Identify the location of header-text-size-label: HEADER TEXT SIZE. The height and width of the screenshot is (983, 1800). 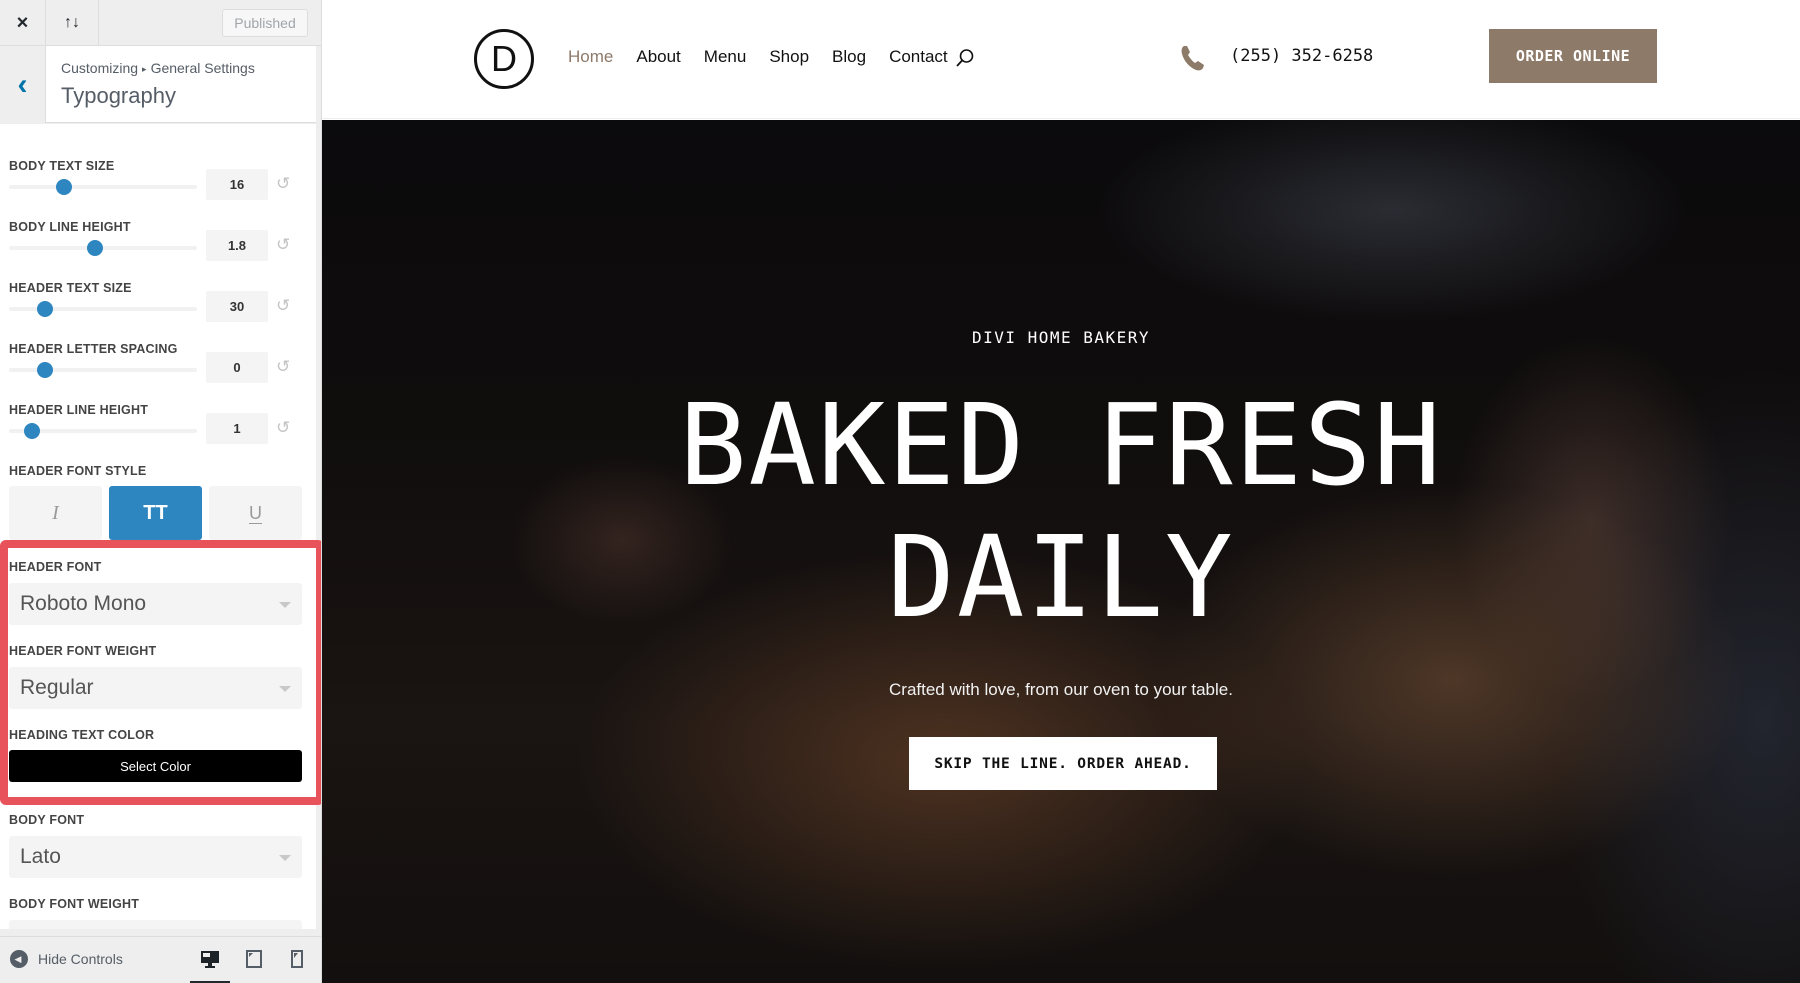
(70, 288).